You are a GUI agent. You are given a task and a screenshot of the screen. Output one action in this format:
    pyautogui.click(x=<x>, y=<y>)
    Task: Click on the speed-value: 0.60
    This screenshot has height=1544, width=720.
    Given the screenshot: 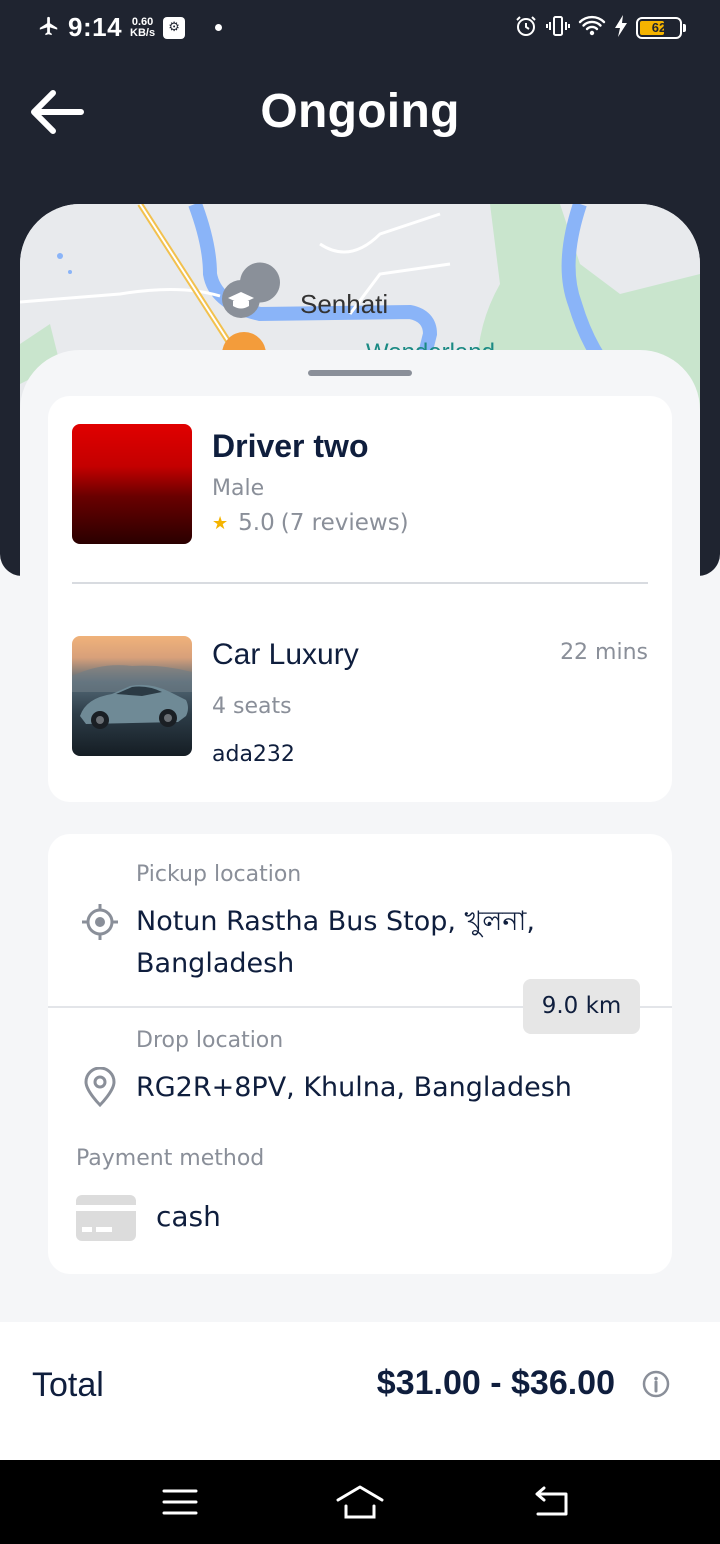 What is the action you would take?
    pyautogui.click(x=142, y=21)
    